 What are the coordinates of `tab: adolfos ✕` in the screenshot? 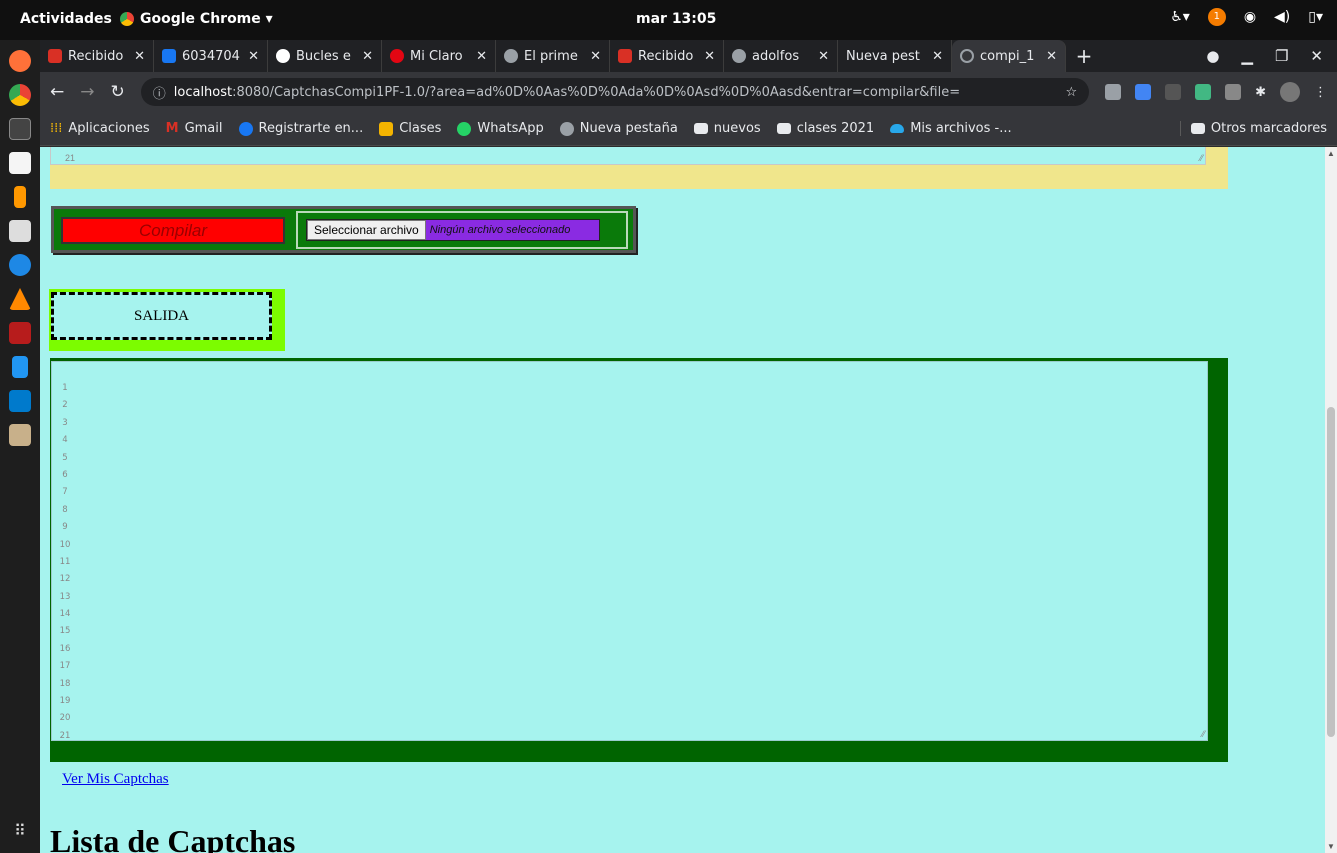 It's located at (781, 56).